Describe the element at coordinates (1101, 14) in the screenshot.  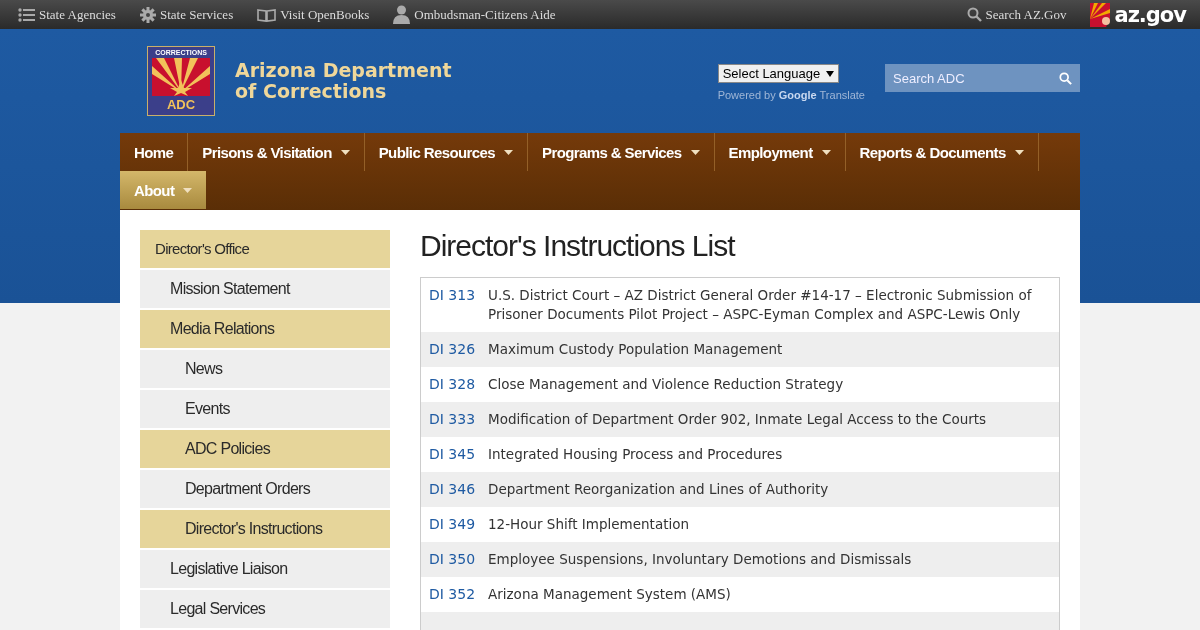
I see `flag-icon` at that location.